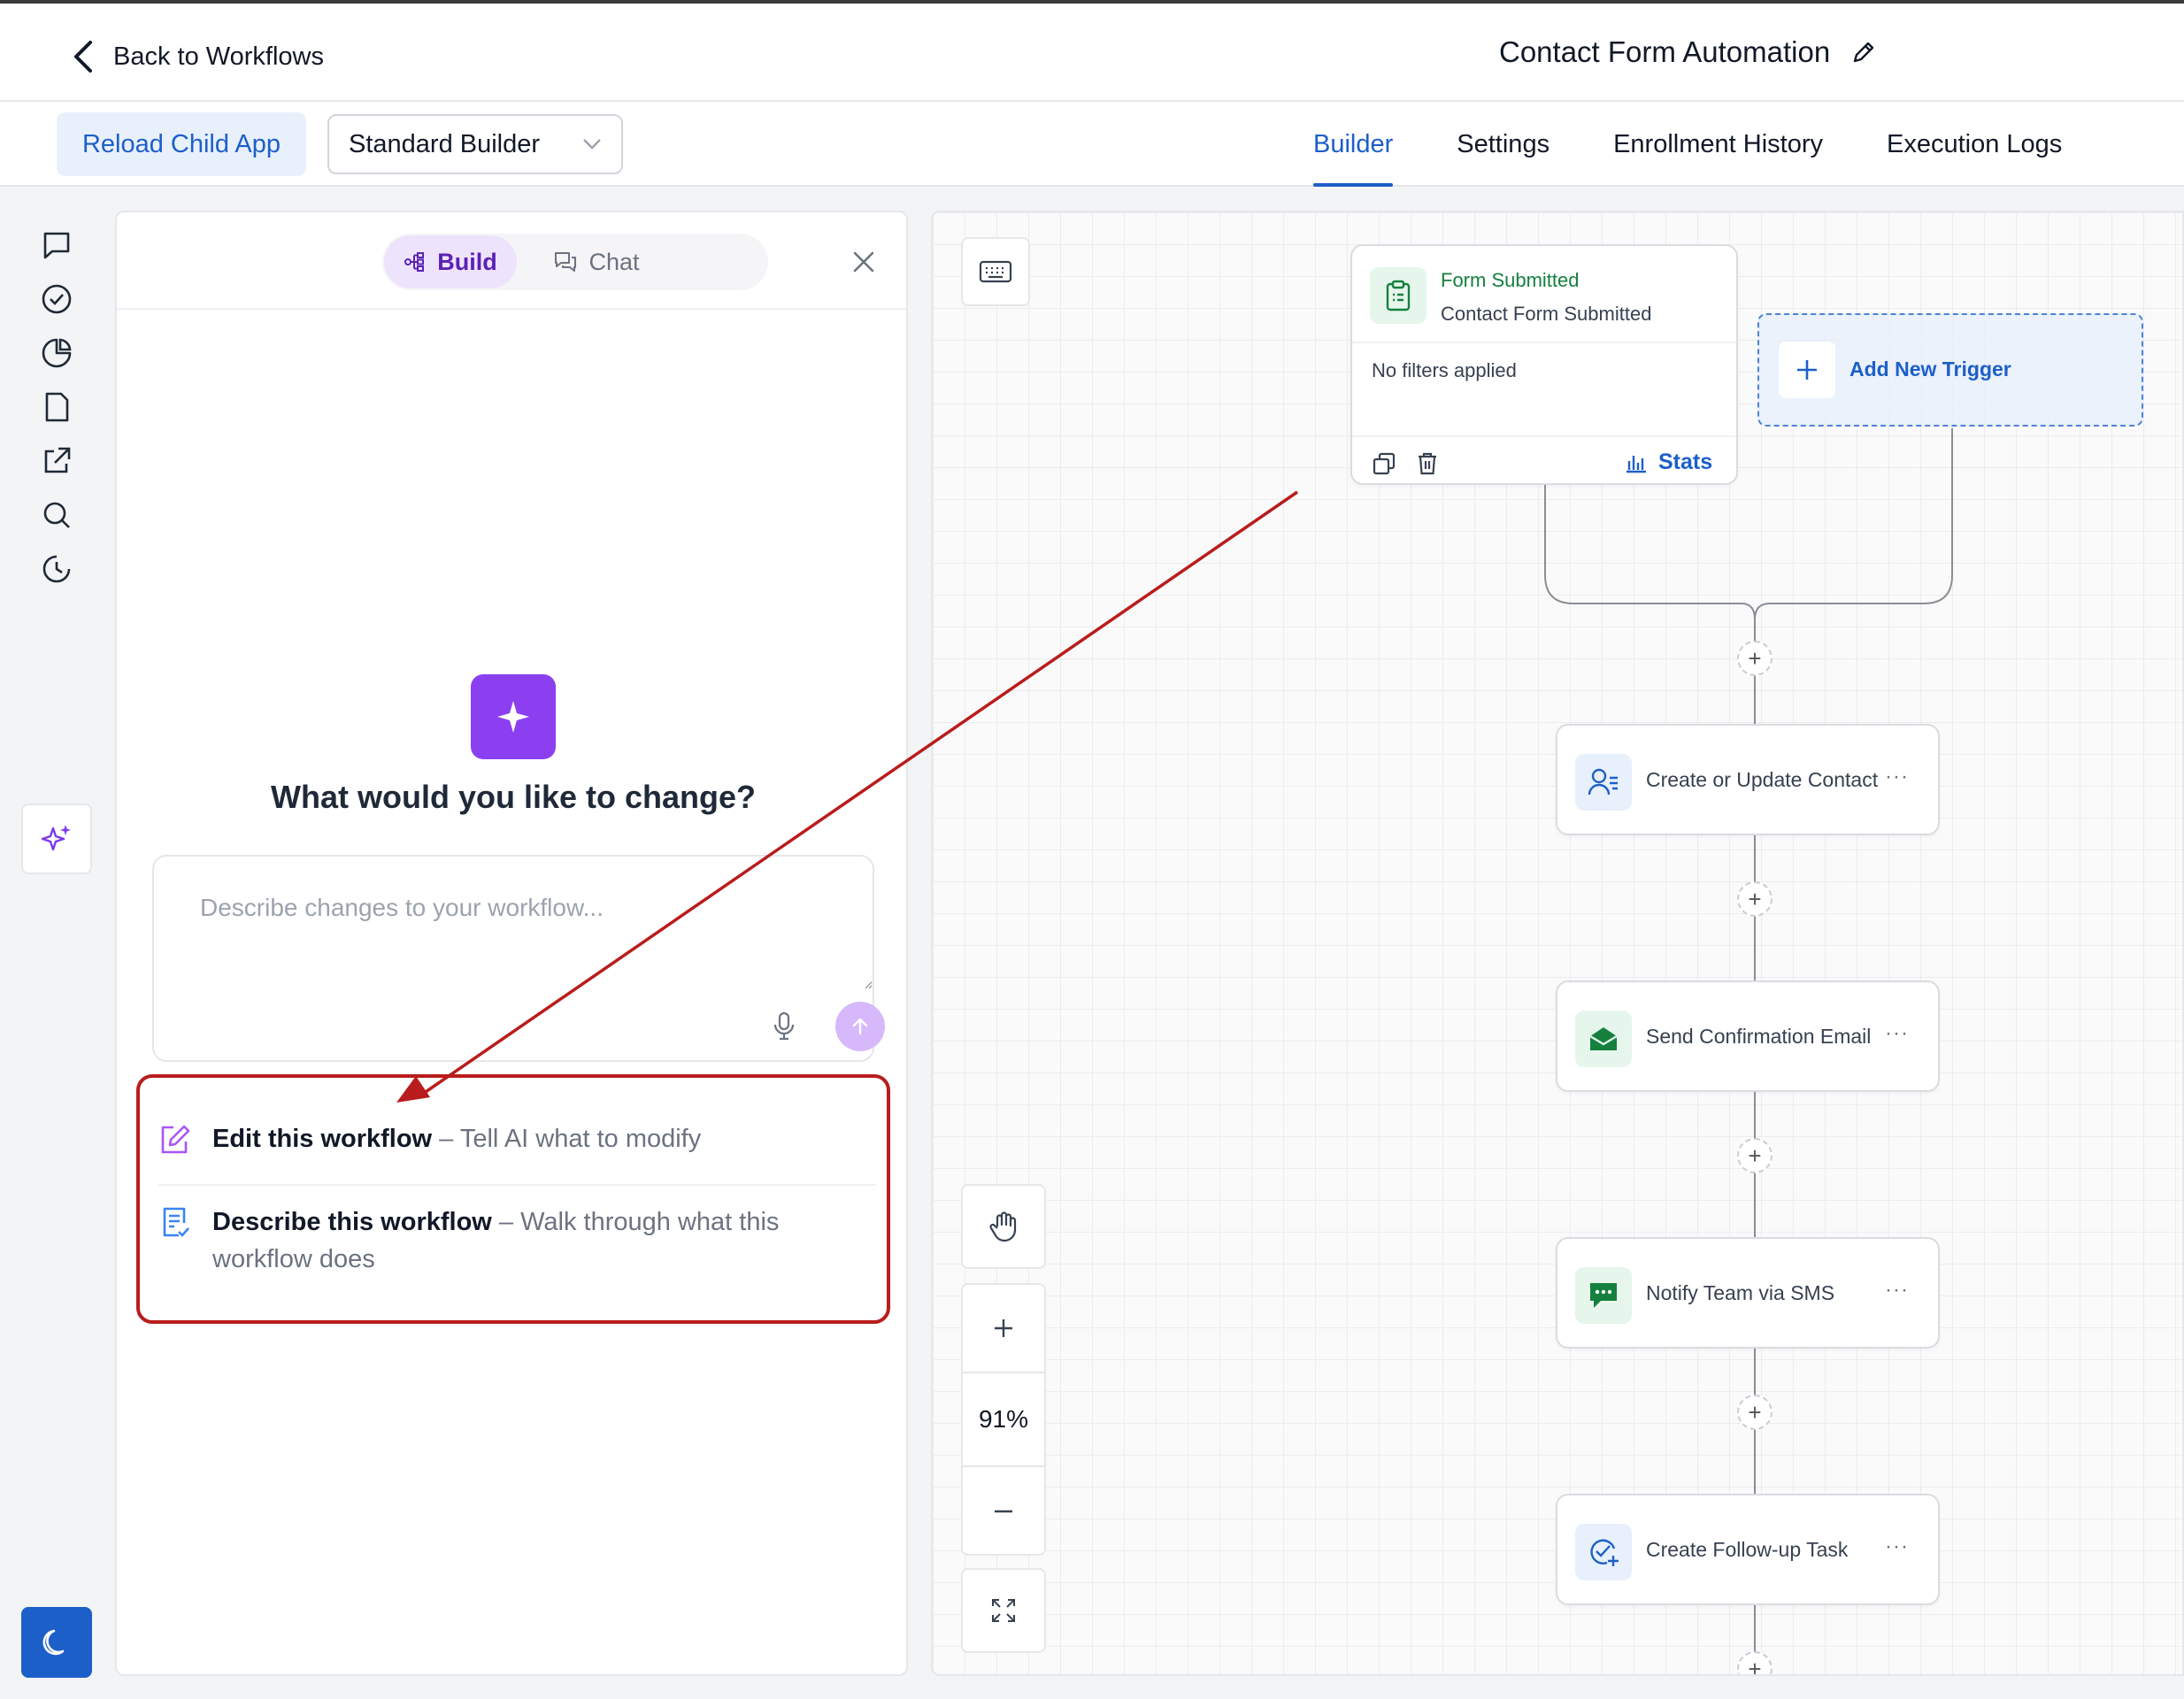 This screenshot has width=2184, height=1699. What do you see at coordinates (784, 1026) in the screenshot?
I see `microphone-icon` at bounding box center [784, 1026].